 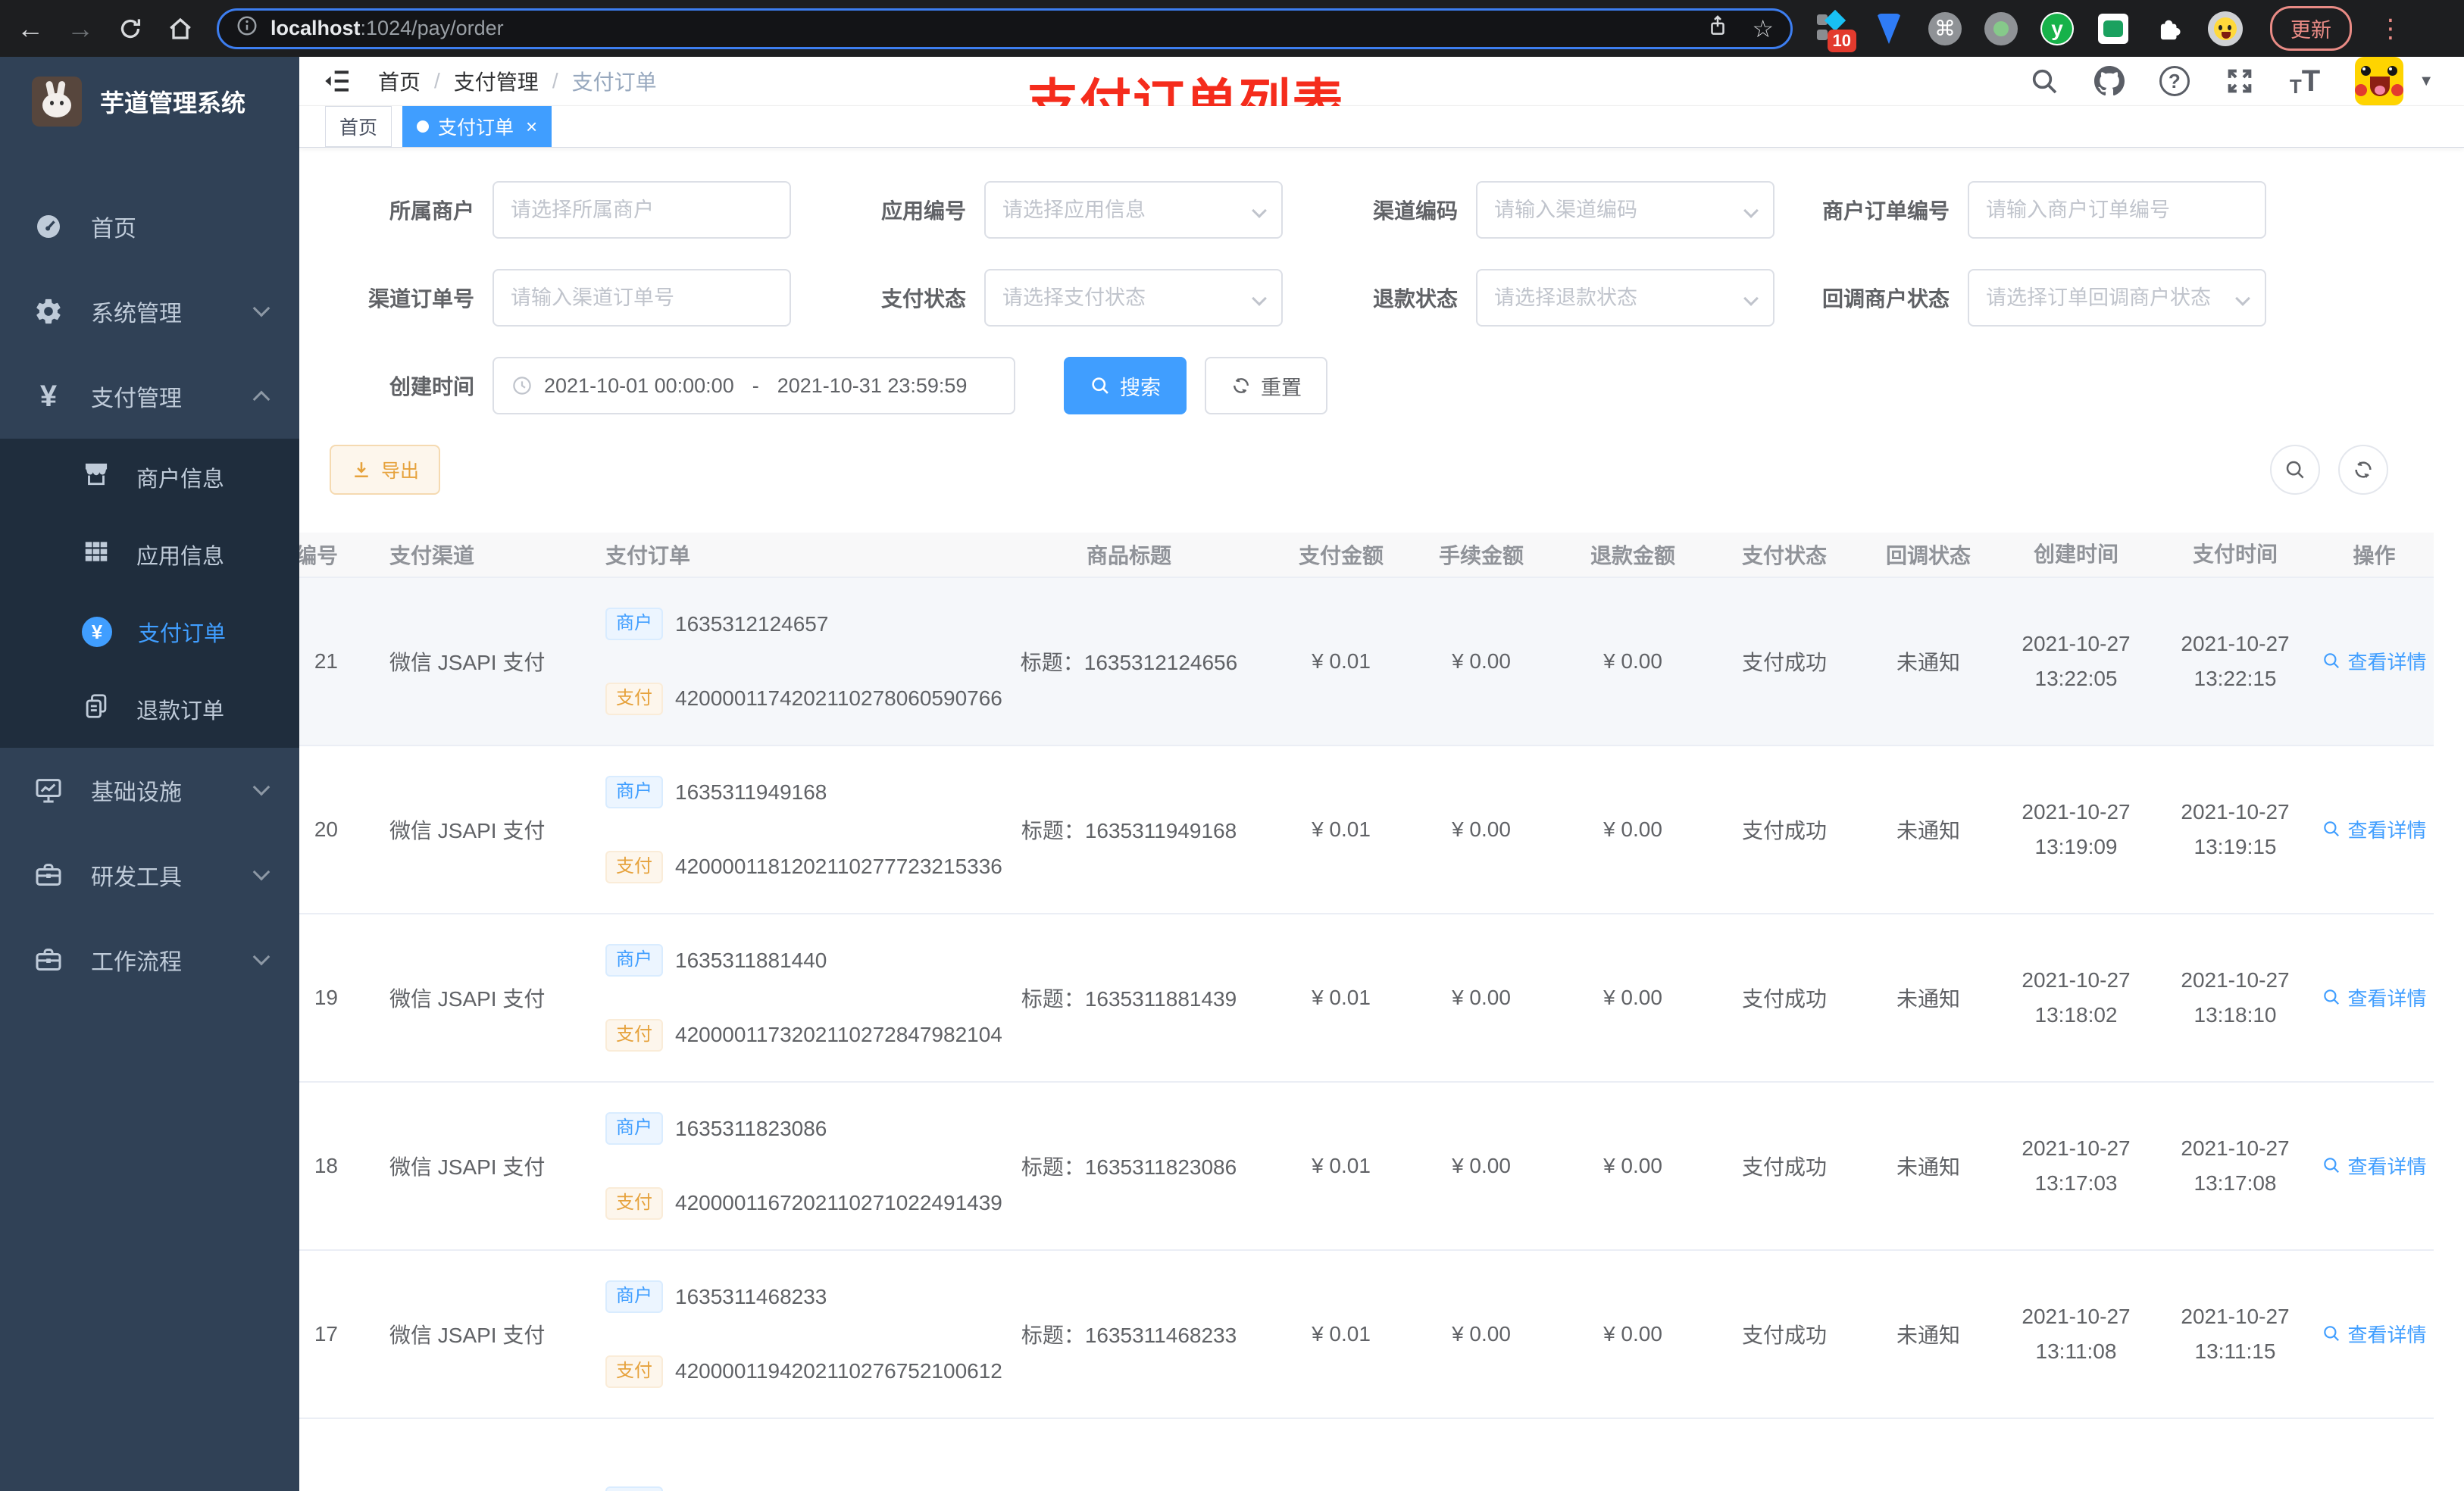 I want to click on browser-forward-button: →, so click(x=80, y=28).